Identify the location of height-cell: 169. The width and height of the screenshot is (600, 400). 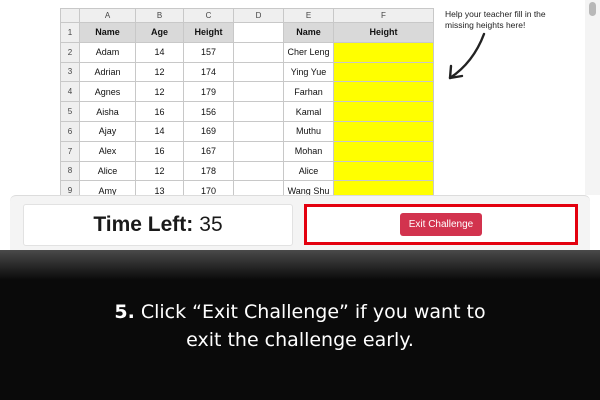
(208, 131).